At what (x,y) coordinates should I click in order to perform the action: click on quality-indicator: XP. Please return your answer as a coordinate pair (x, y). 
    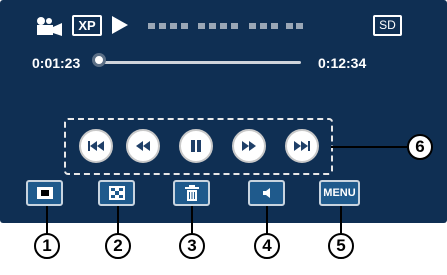
    Looking at the image, I should click on (87, 25).